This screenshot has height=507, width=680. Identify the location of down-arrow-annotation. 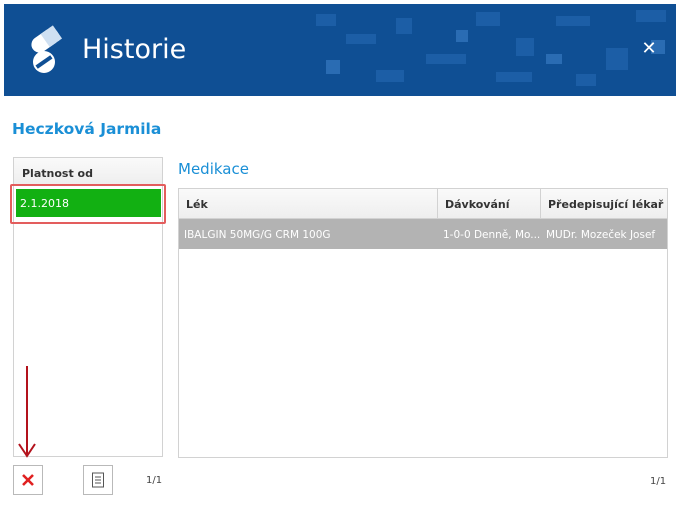
(27, 412).